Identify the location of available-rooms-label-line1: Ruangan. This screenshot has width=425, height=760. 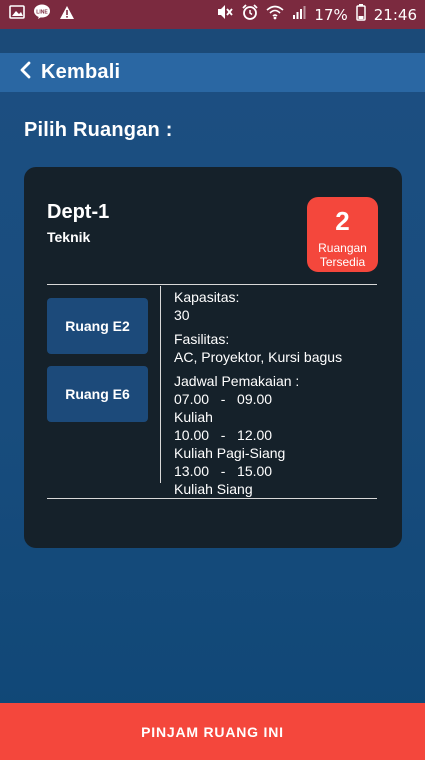
(342, 248).